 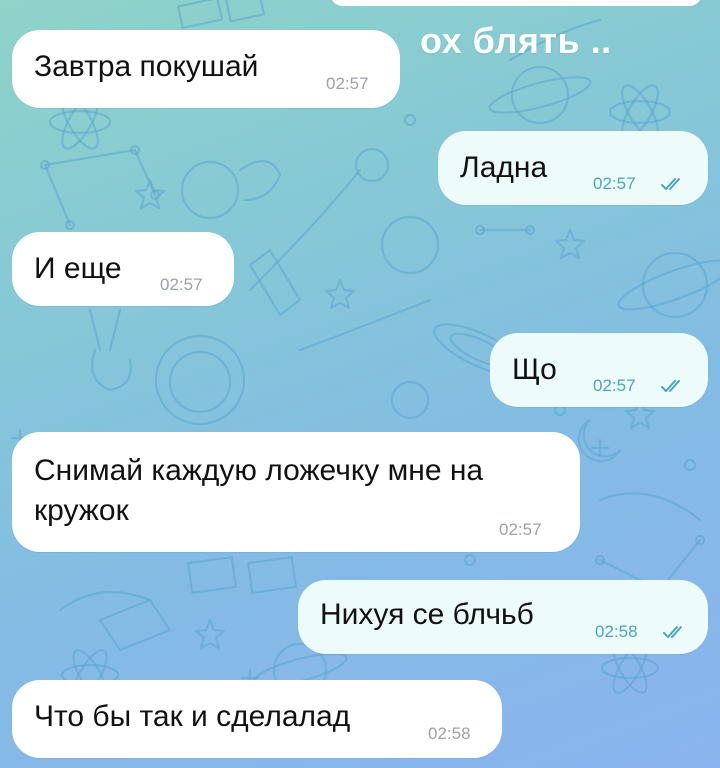 What do you see at coordinates (516, 3) in the screenshot?
I see `partial-message-bubble` at bounding box center [516, 3].